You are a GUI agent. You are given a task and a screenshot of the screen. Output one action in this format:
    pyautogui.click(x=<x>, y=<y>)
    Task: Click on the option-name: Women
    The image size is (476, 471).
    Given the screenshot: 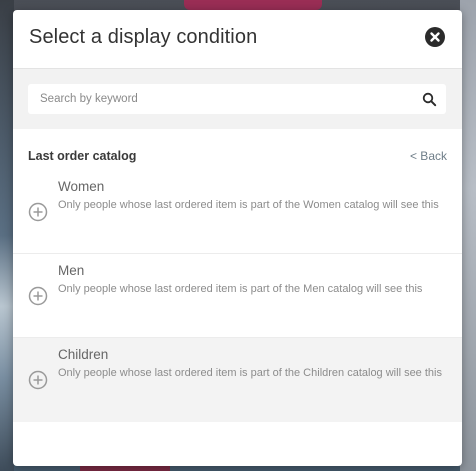 What is the action you would take?
    pyautogui.click(x=81, y=186)
    